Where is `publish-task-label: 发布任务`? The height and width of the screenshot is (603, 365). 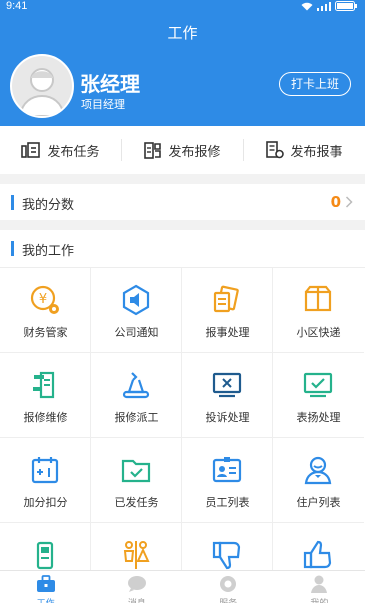
publish-task-label: 发布任务 is located at coordinates (73, 152).